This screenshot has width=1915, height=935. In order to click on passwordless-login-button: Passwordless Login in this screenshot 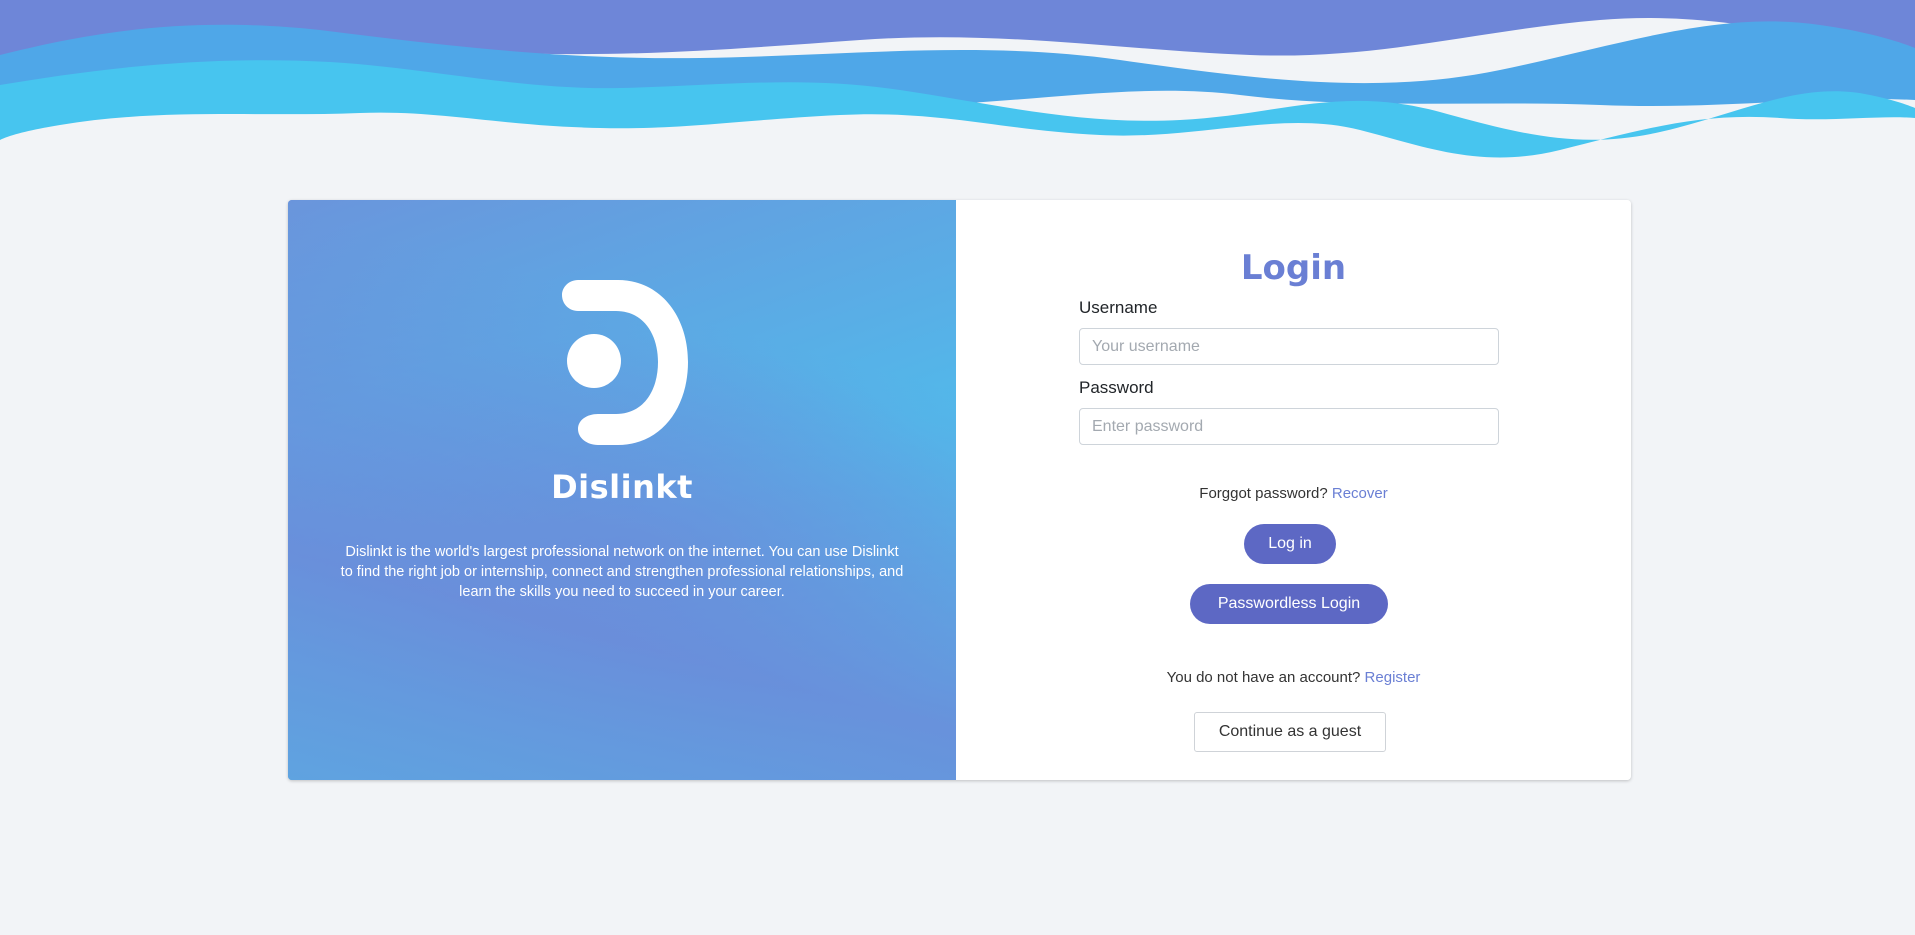, I will do `click(1289, 604)`.